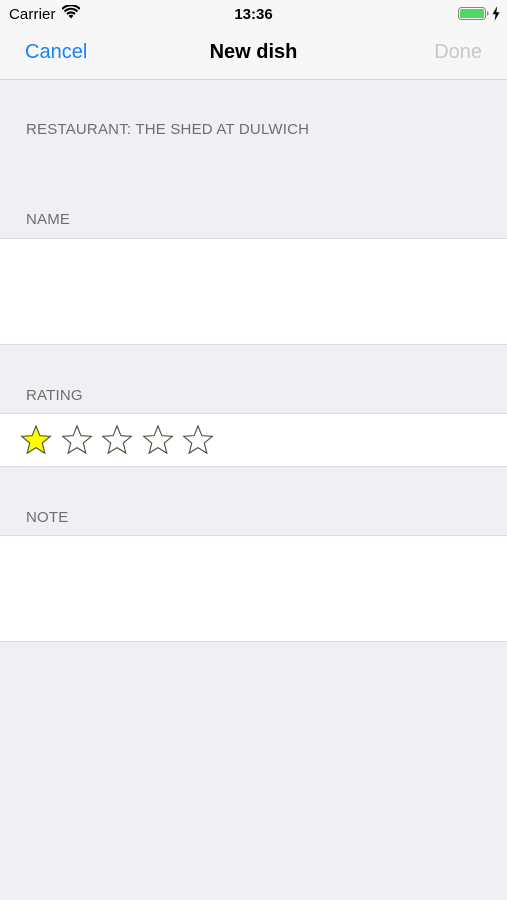  I want to click on page-title: New dish, so click(253, 52).